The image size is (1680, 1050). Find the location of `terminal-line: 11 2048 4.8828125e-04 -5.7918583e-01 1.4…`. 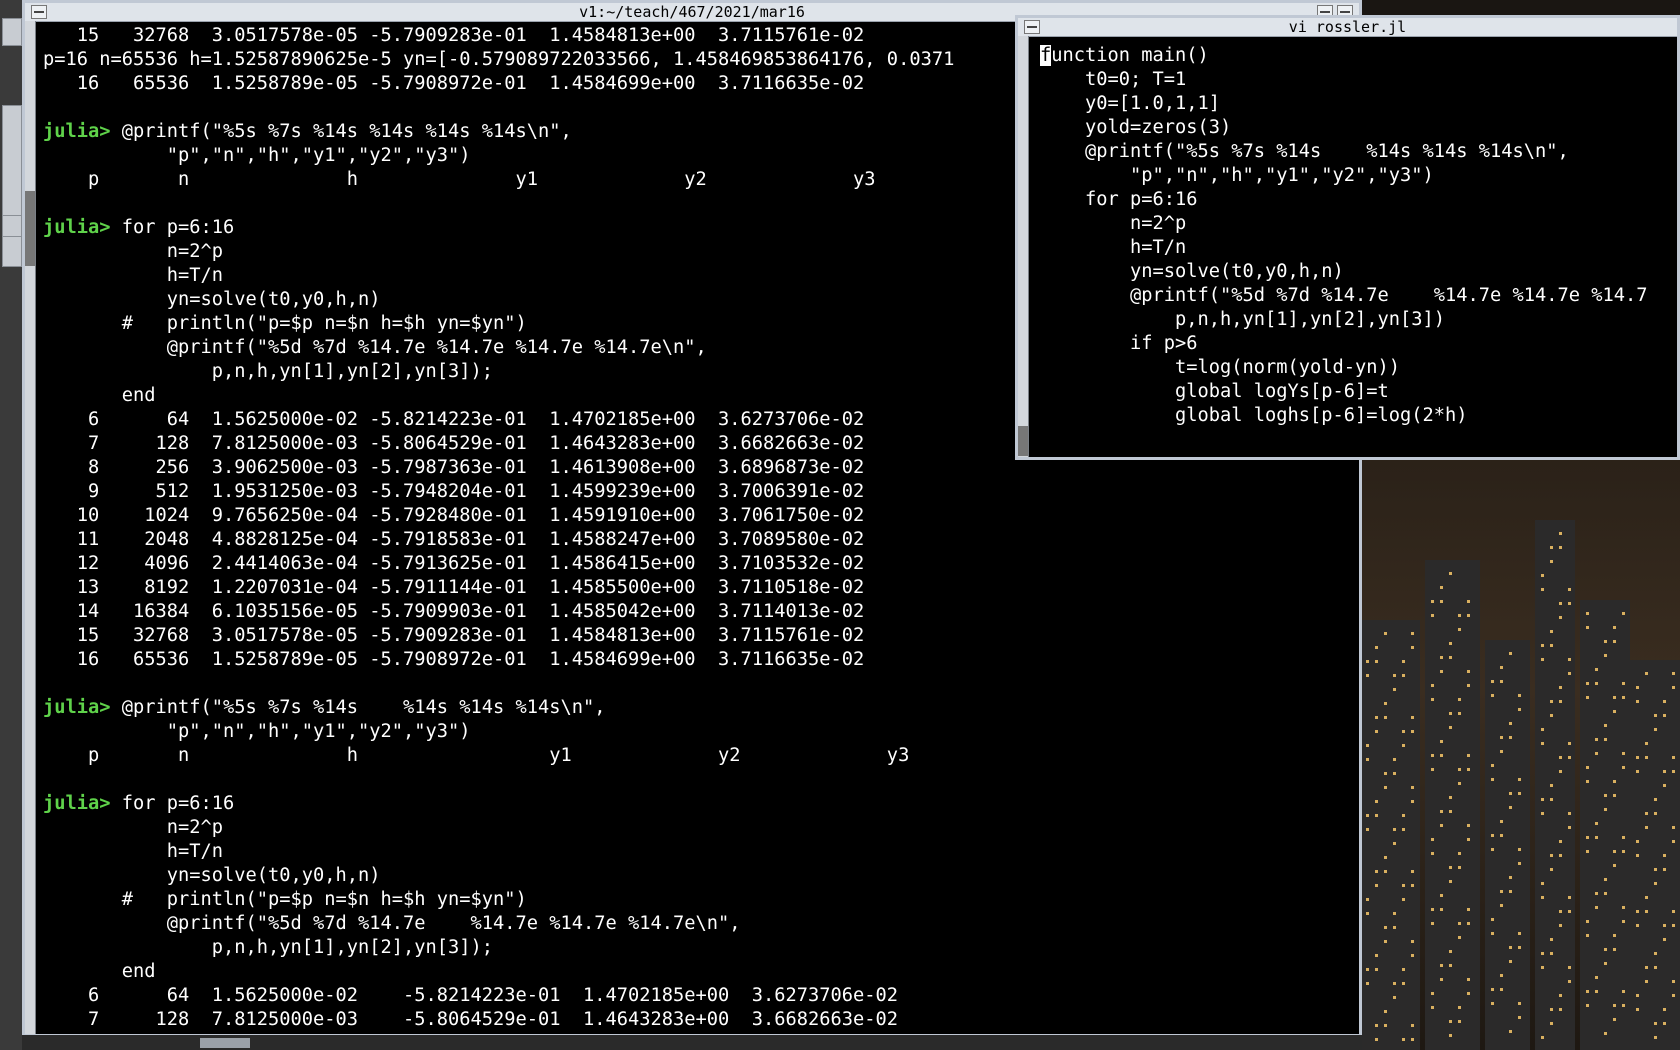

terminal-line: 11 2048 4.8828125e-04 -5.7918583e-01 1.4… is located at coordinates (454, 539).